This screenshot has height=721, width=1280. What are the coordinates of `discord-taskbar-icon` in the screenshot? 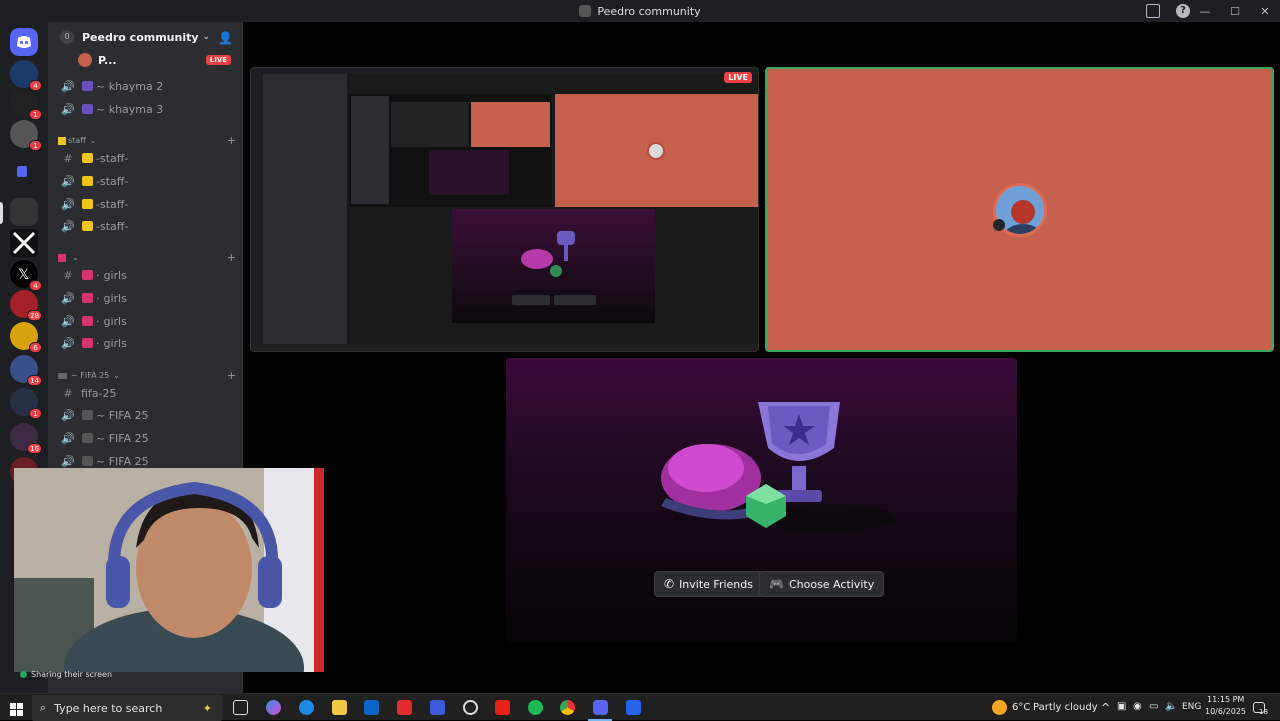 It's located at (600, 707).